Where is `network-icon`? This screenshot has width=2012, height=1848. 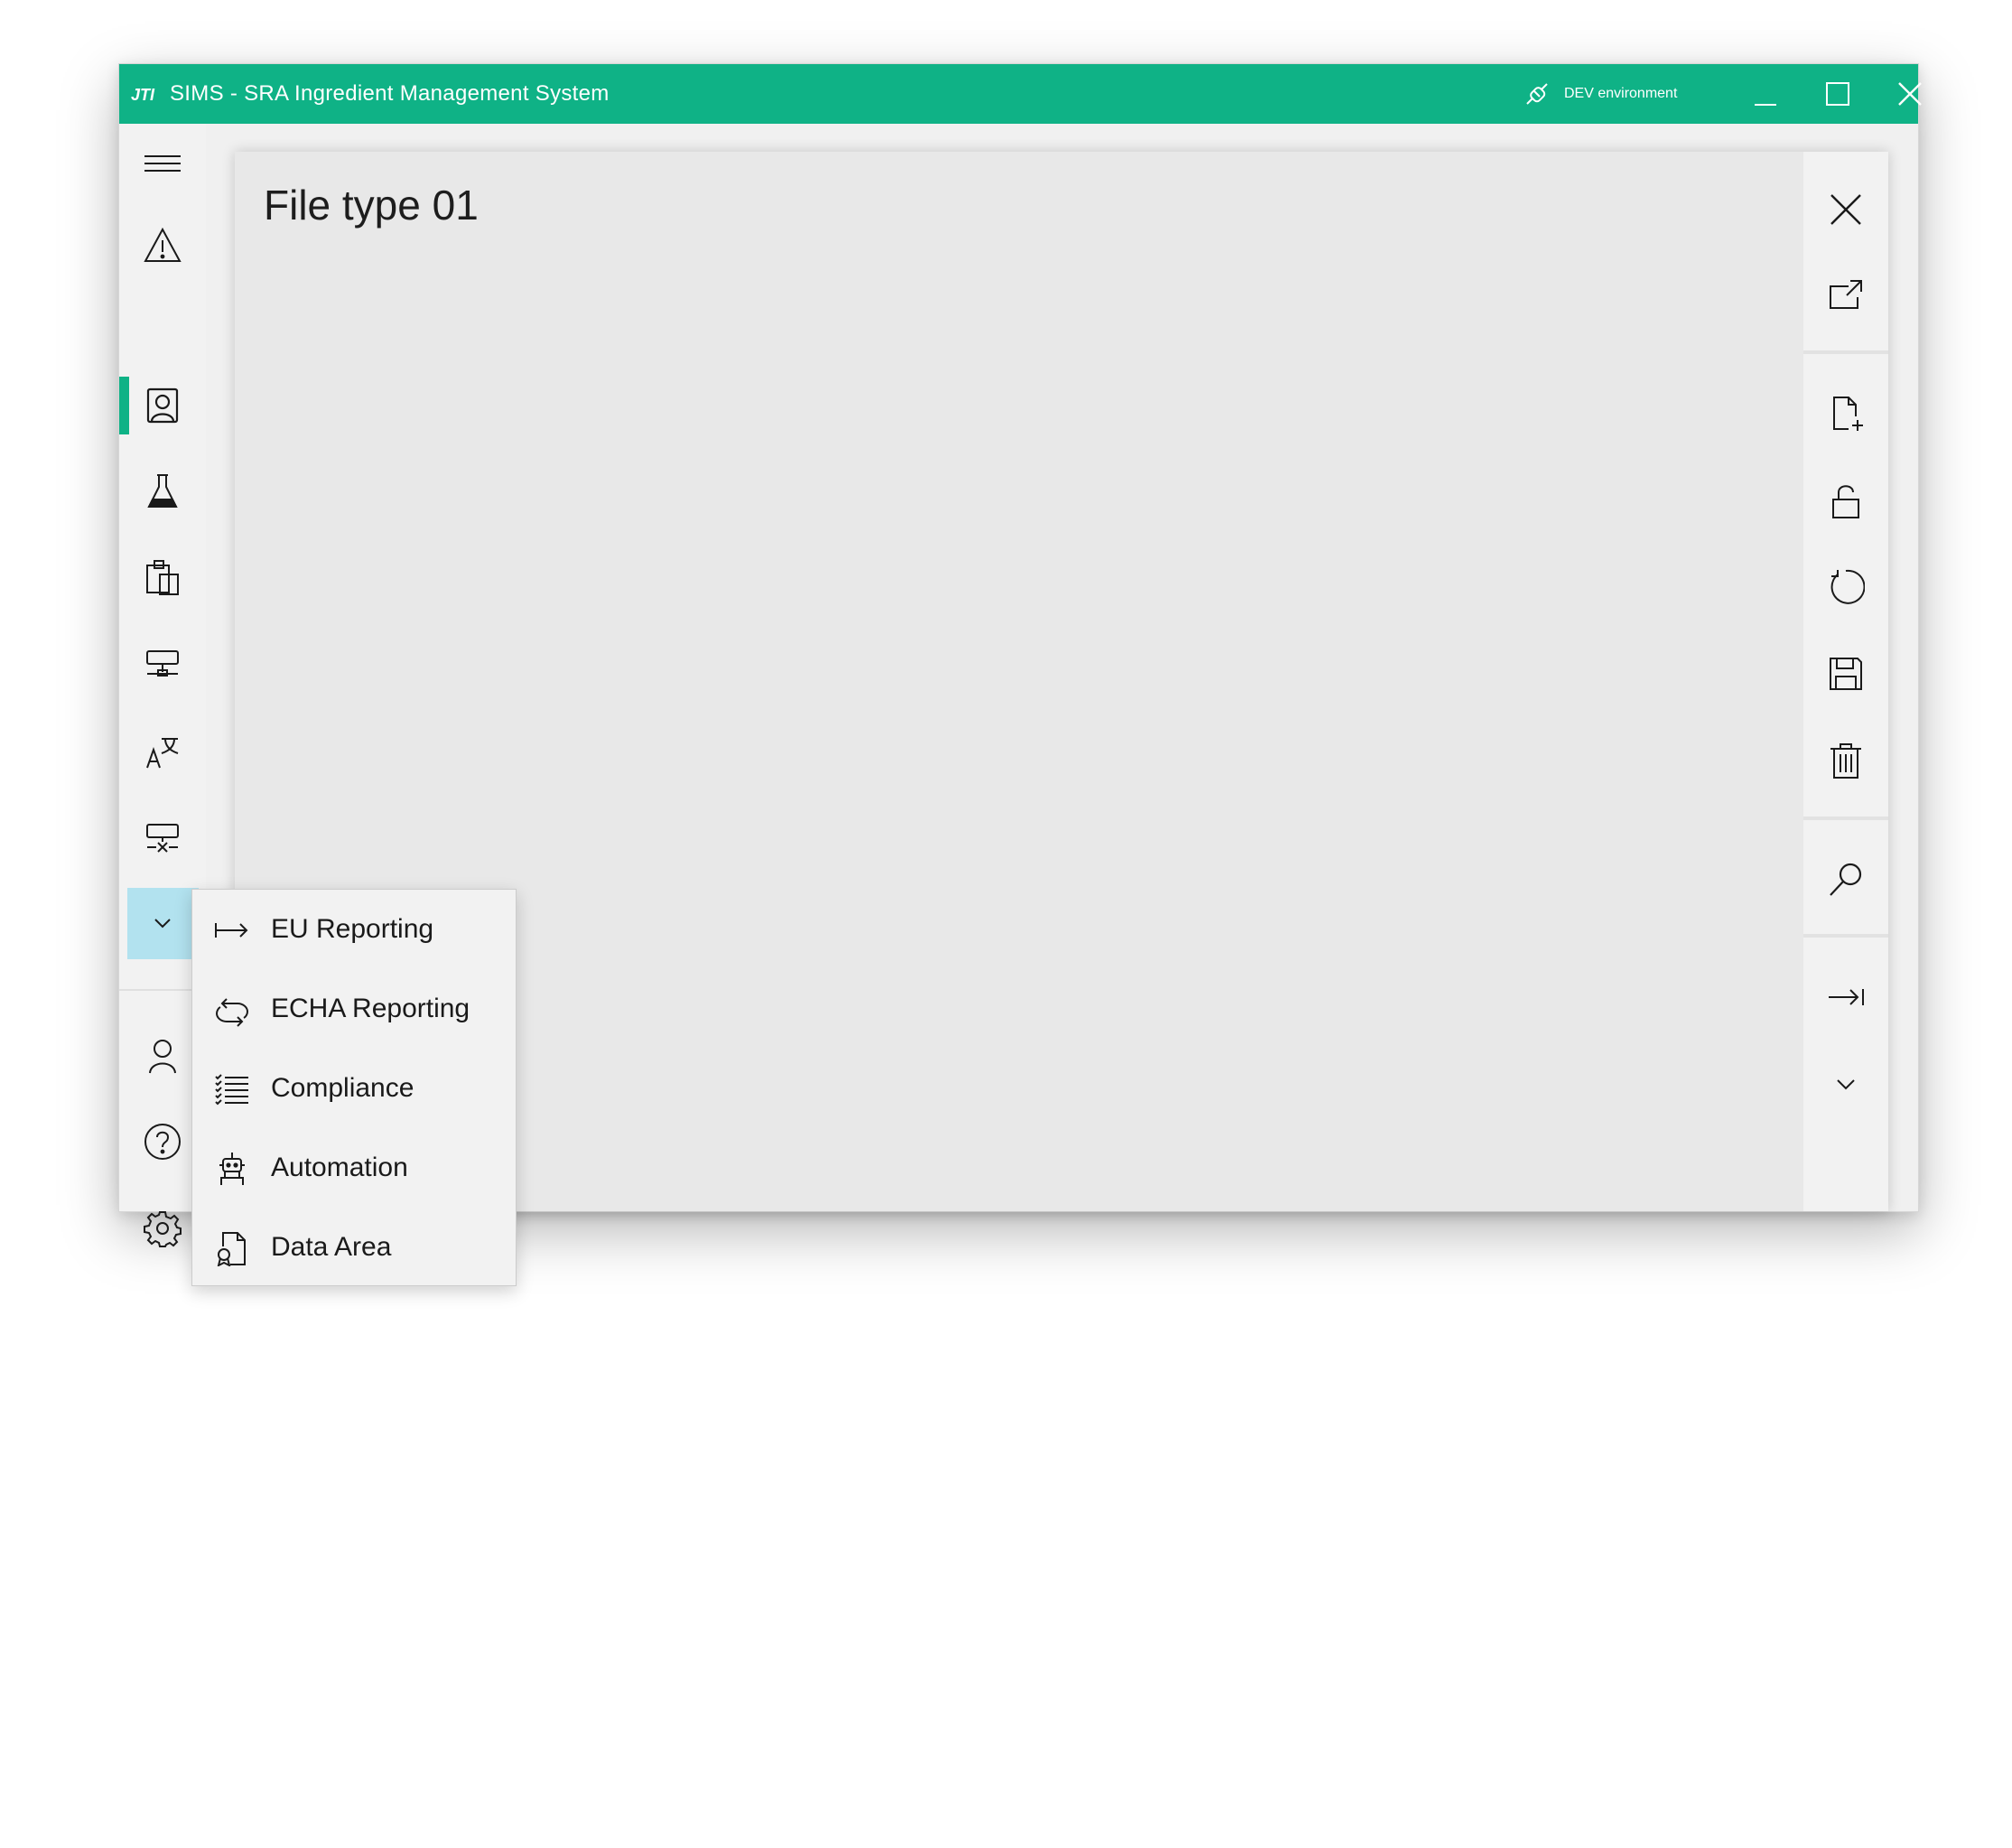
network-icon is located at coordinates (162, 663).